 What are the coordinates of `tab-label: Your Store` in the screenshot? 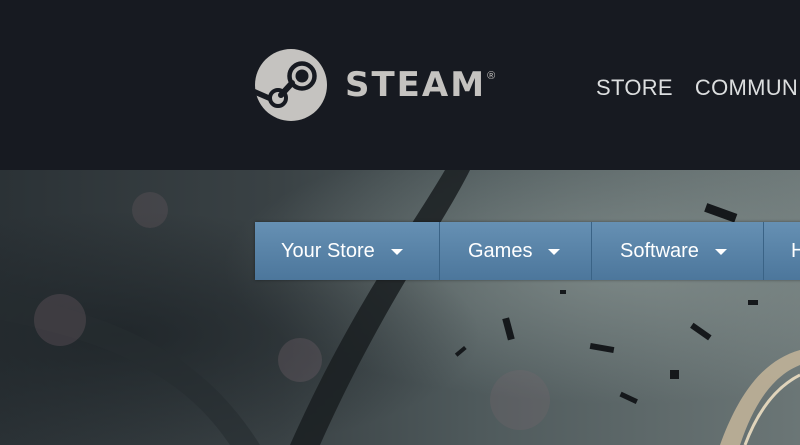 It's located at (328, 251).